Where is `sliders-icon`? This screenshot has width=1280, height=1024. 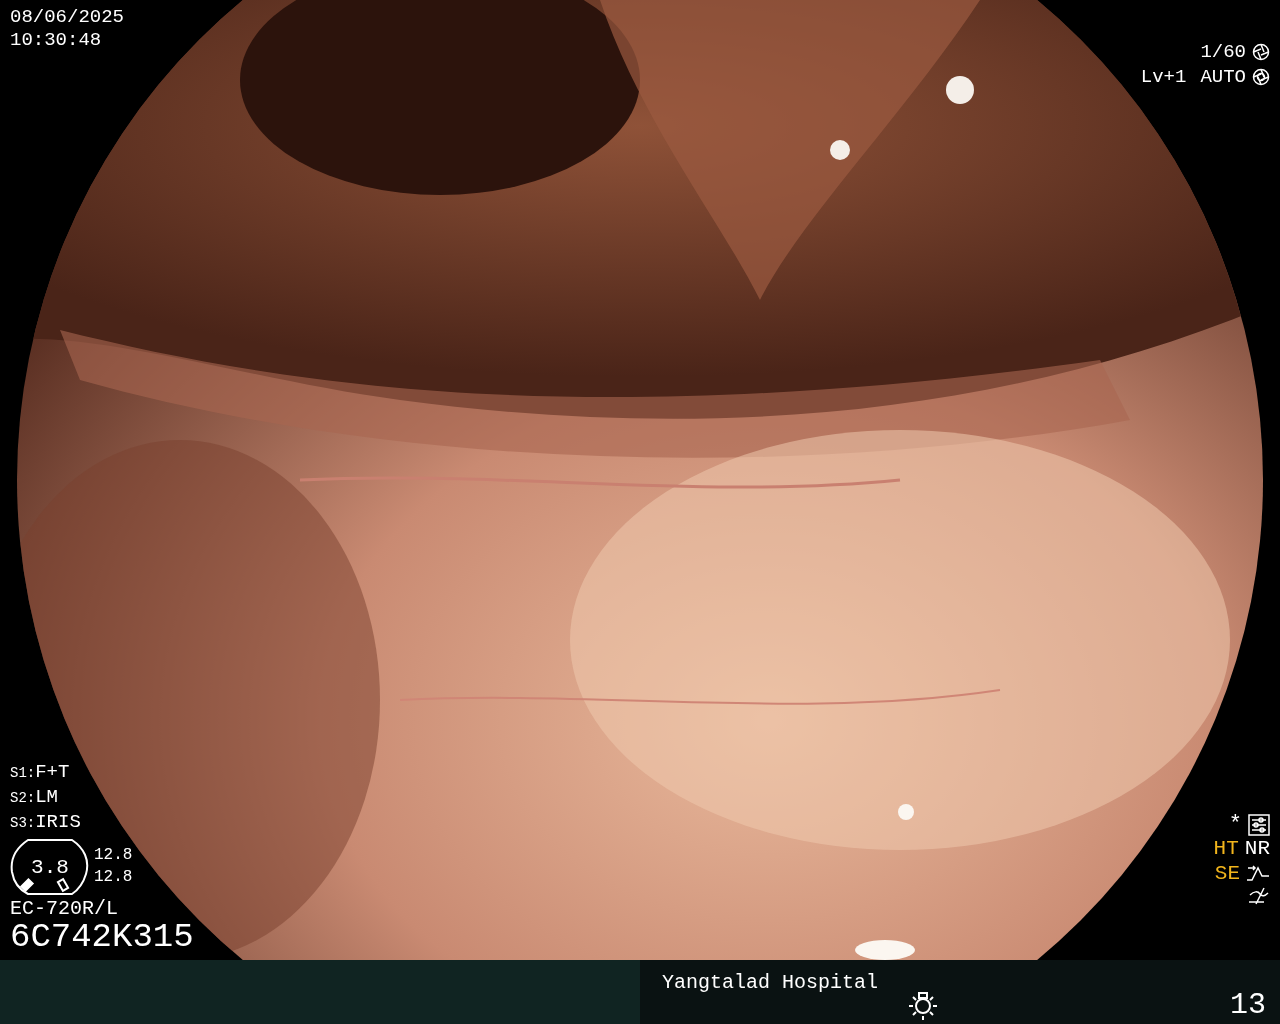
sliders-icon is located at coordinates (1259, 824).